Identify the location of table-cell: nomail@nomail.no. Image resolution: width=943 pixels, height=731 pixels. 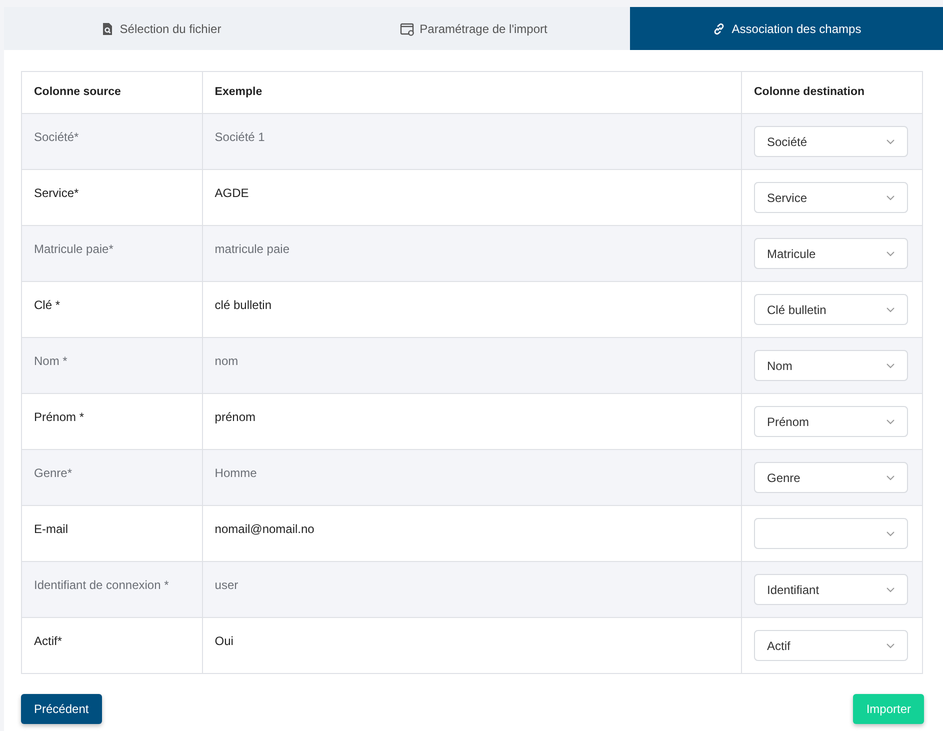
(472, 534).